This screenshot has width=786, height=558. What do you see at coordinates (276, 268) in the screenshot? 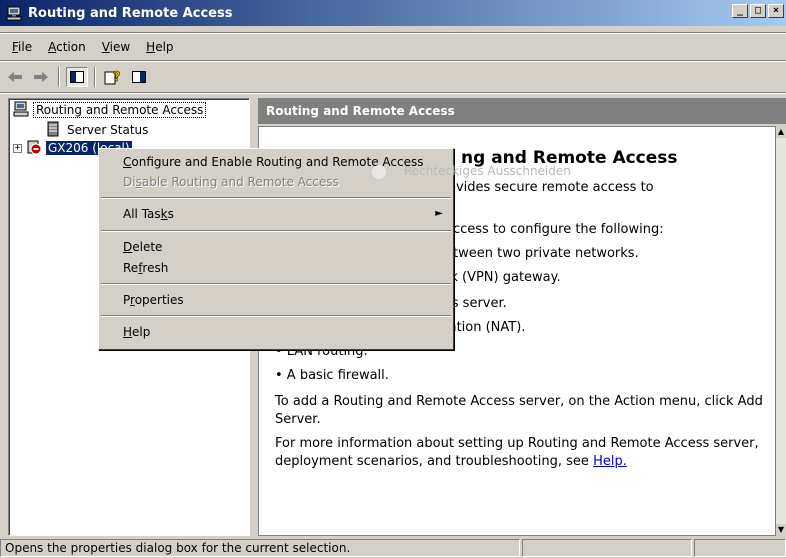
I see `menu-item-refresh: Refresh` at bounding box center [276, 268].